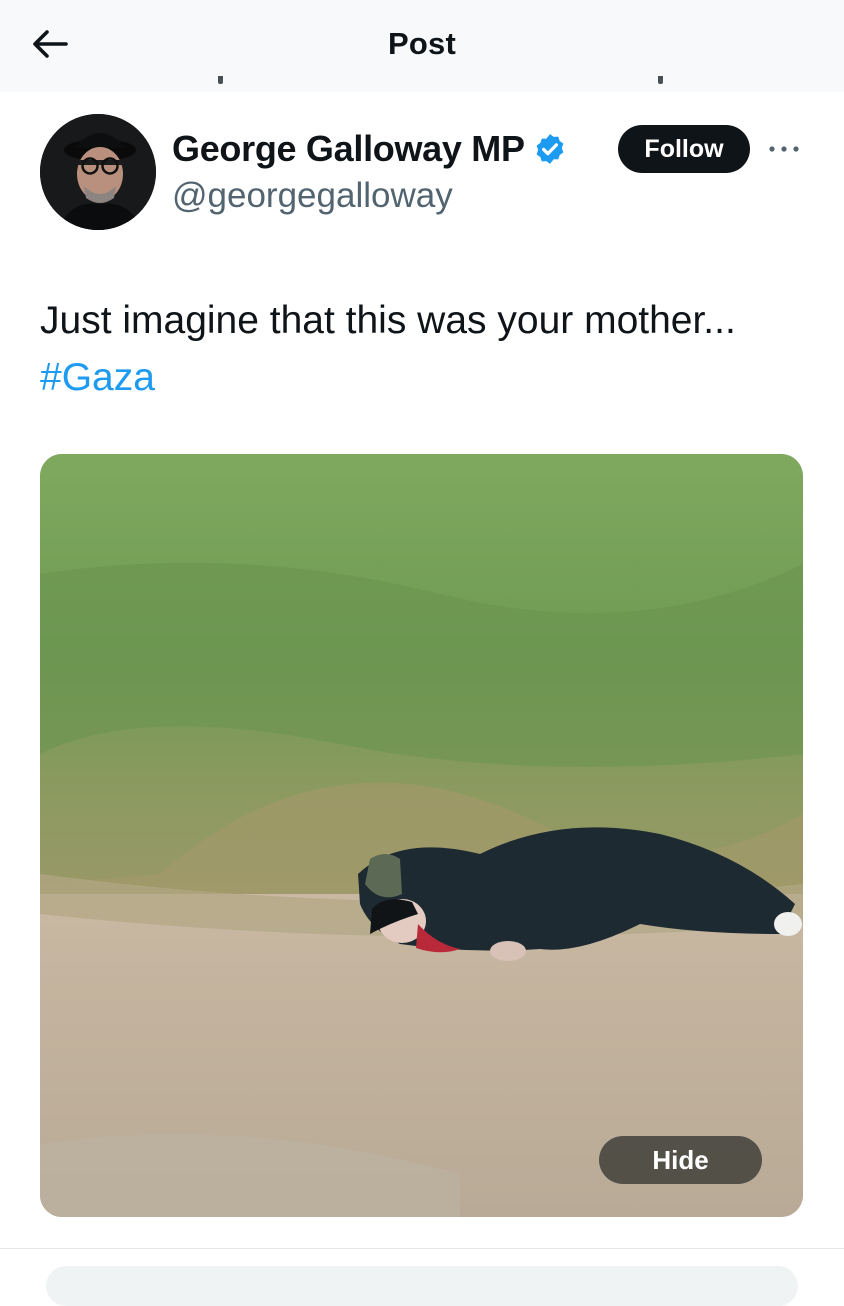 The width and height of the screenshot is (844, 1306). I want to click on follow-button: Follow, so click(684, 149).